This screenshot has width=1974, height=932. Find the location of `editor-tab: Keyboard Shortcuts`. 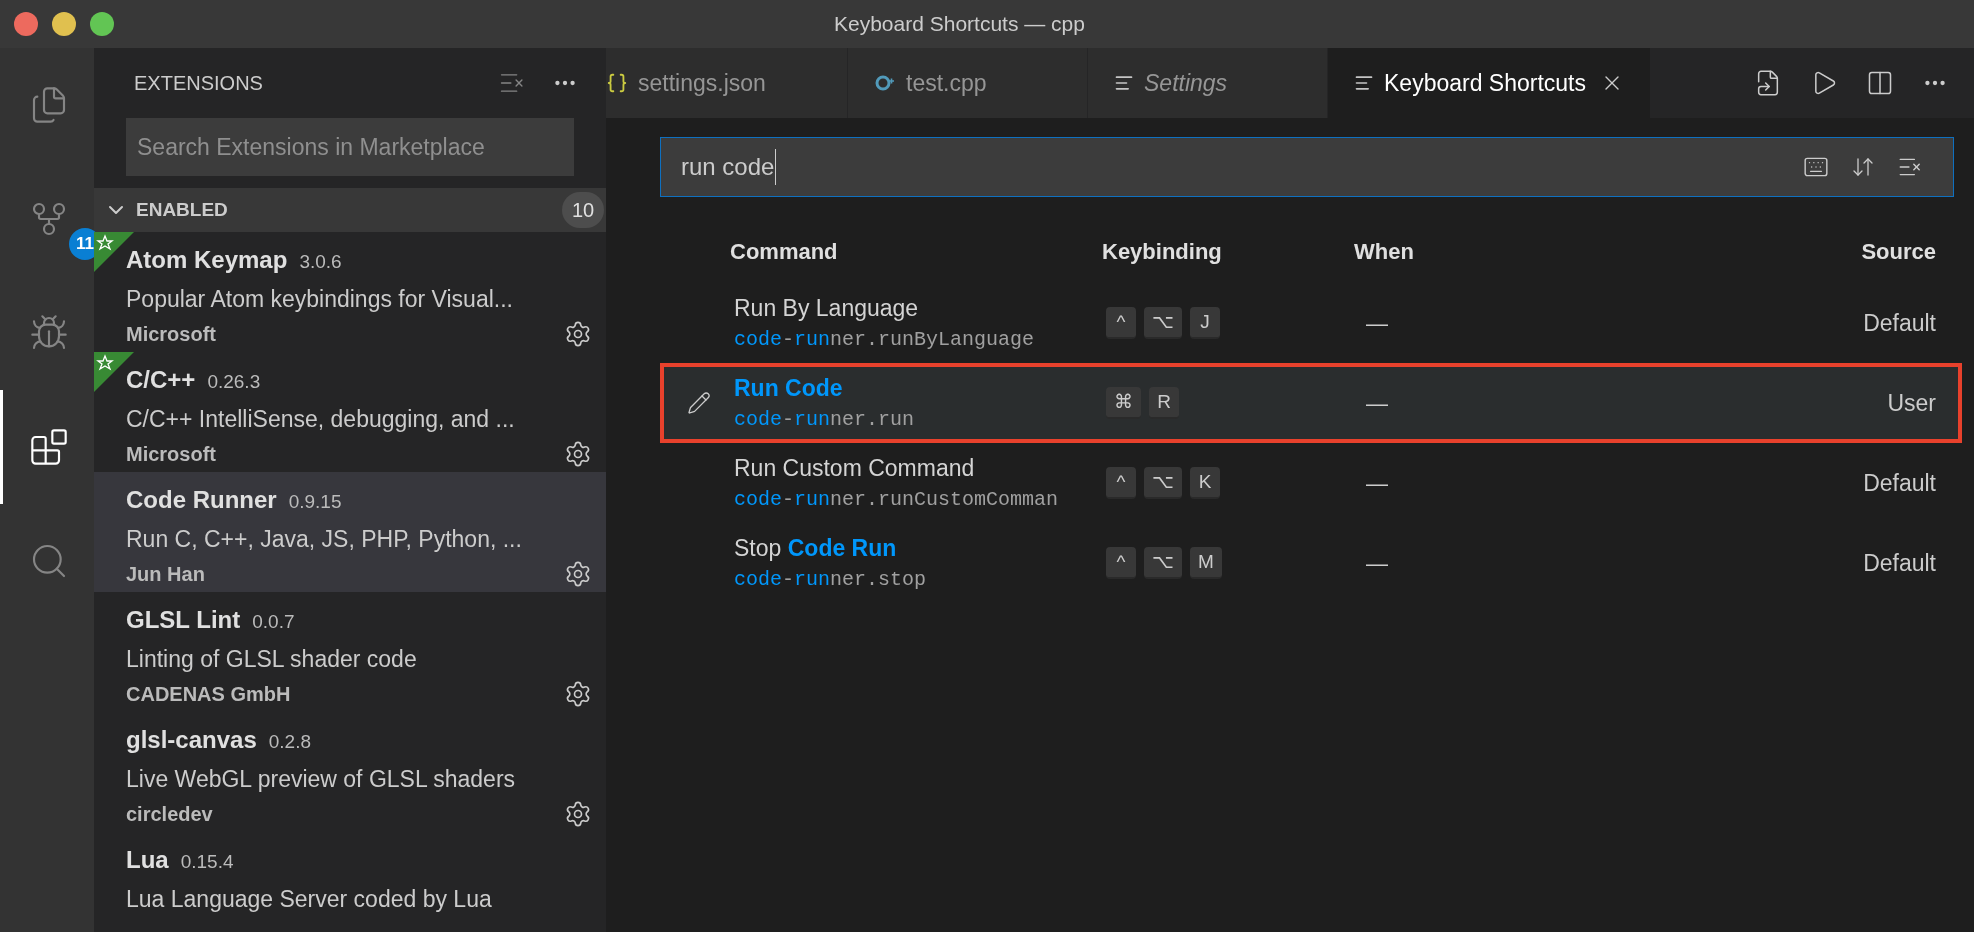

editor-tab: Keyboard Shortcuts is located at coordinates (1489, 83).